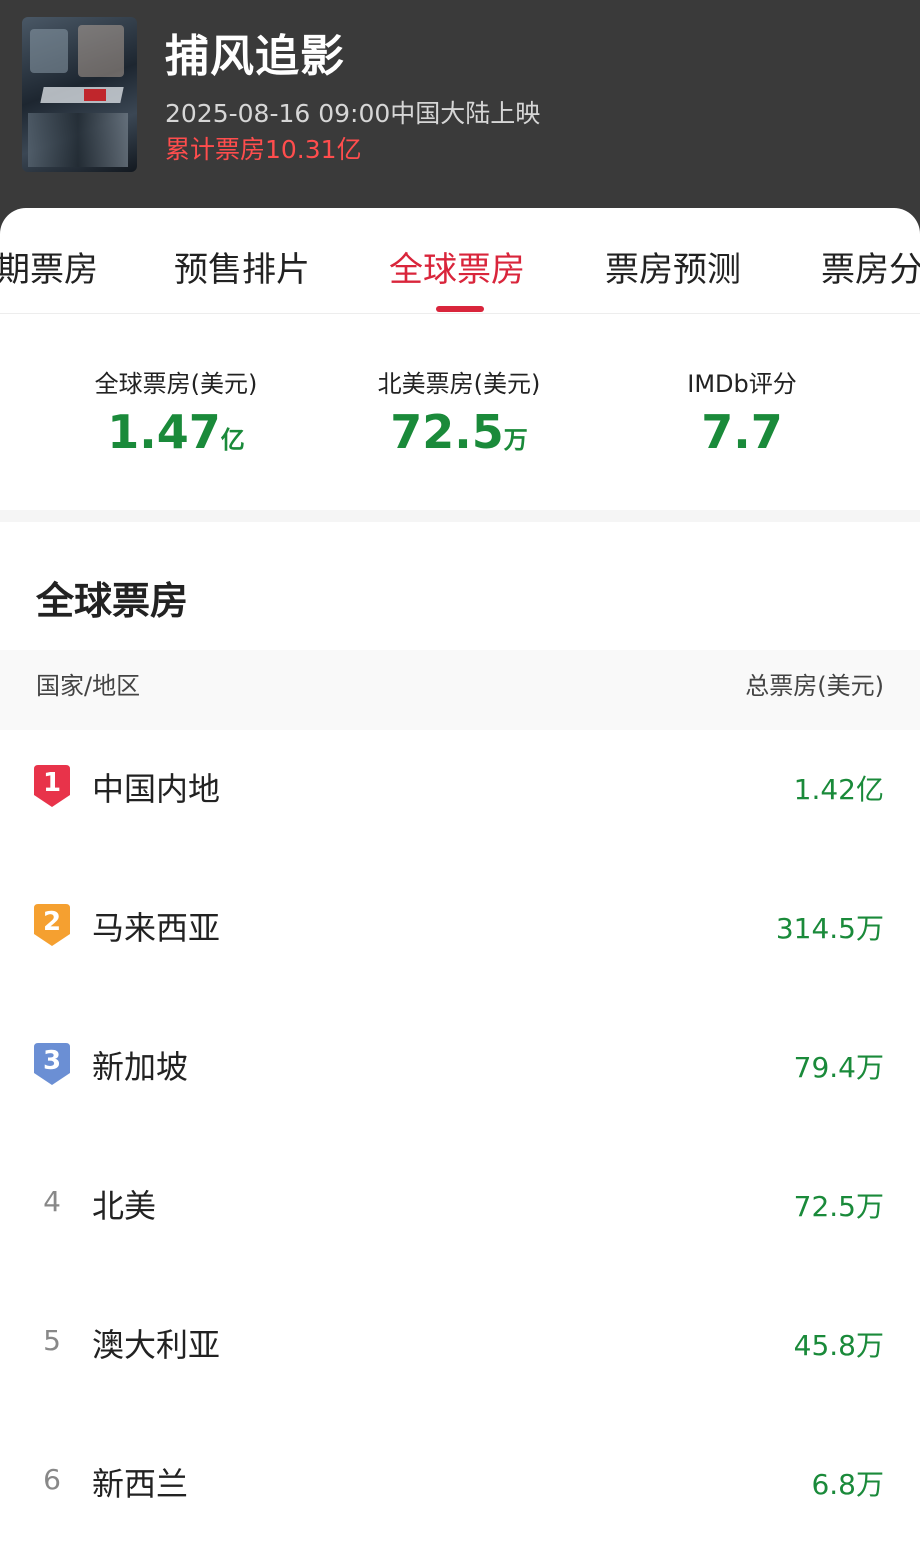 Image resolution: width=920 pixels, height=1557 pixels. Describe the element at coordinates (459, 384) in the screenshot. I see `stat-label: 北美票房(美元)` at that location.